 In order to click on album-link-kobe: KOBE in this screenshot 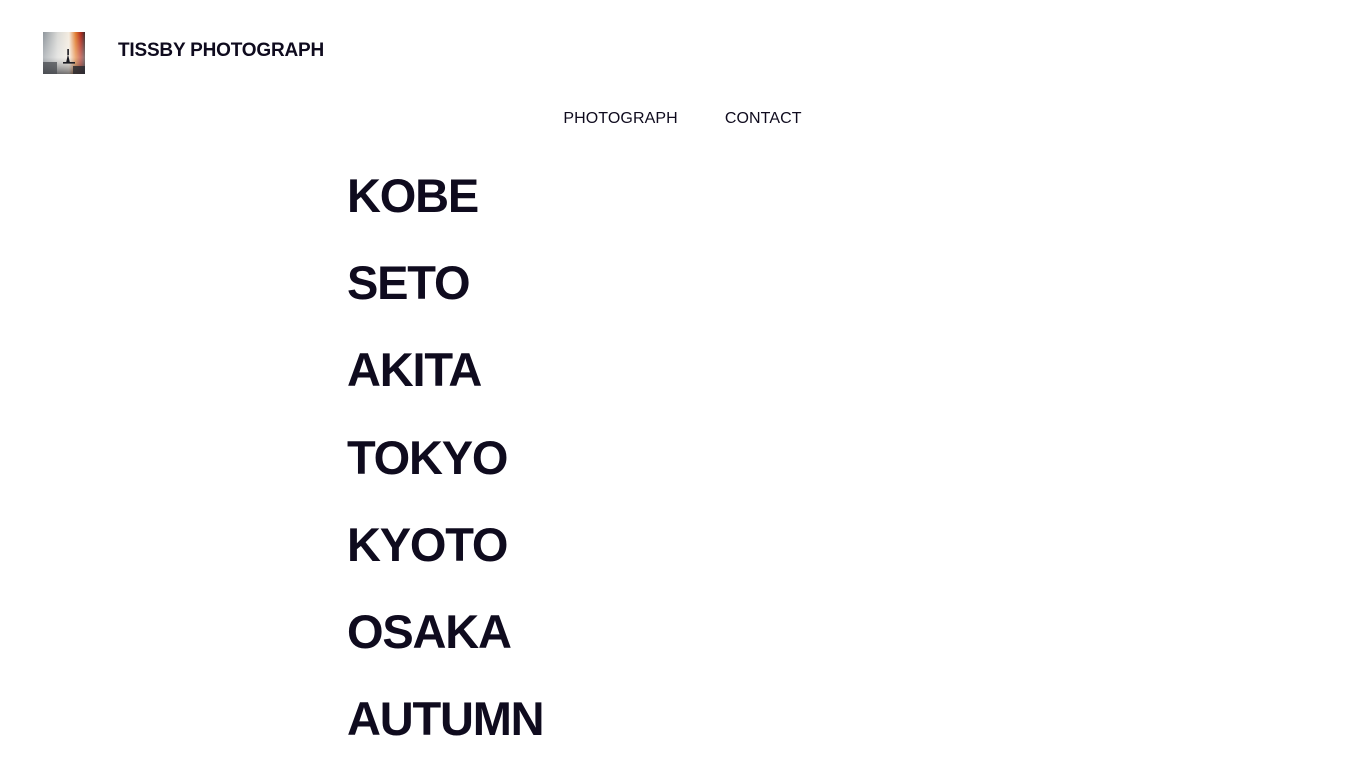, I will do `click(413, 196)`.